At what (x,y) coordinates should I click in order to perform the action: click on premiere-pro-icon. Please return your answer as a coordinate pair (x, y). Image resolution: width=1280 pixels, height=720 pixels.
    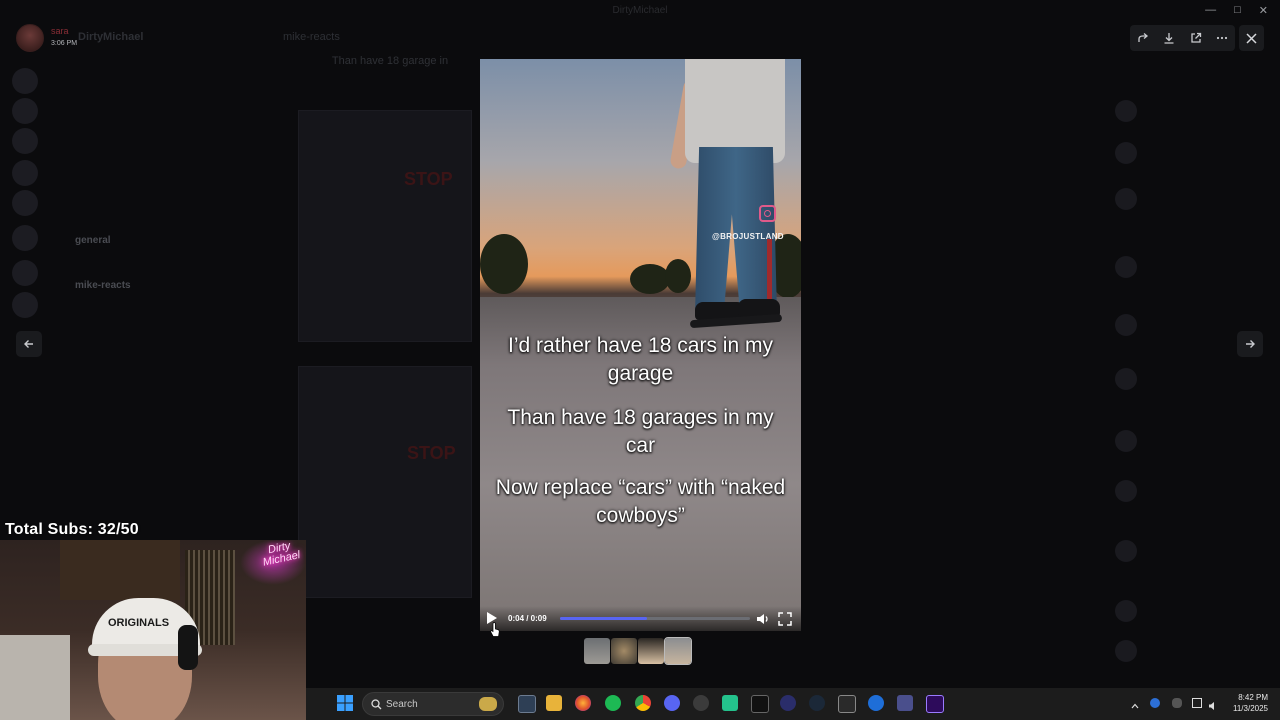
    Looking at the image, I should click on (935, 704).